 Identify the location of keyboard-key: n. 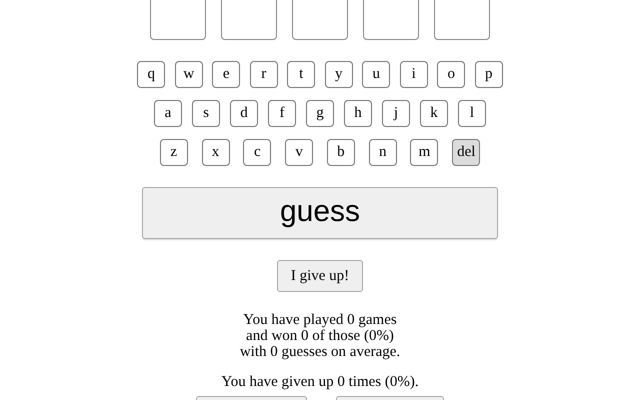
(382, 152).